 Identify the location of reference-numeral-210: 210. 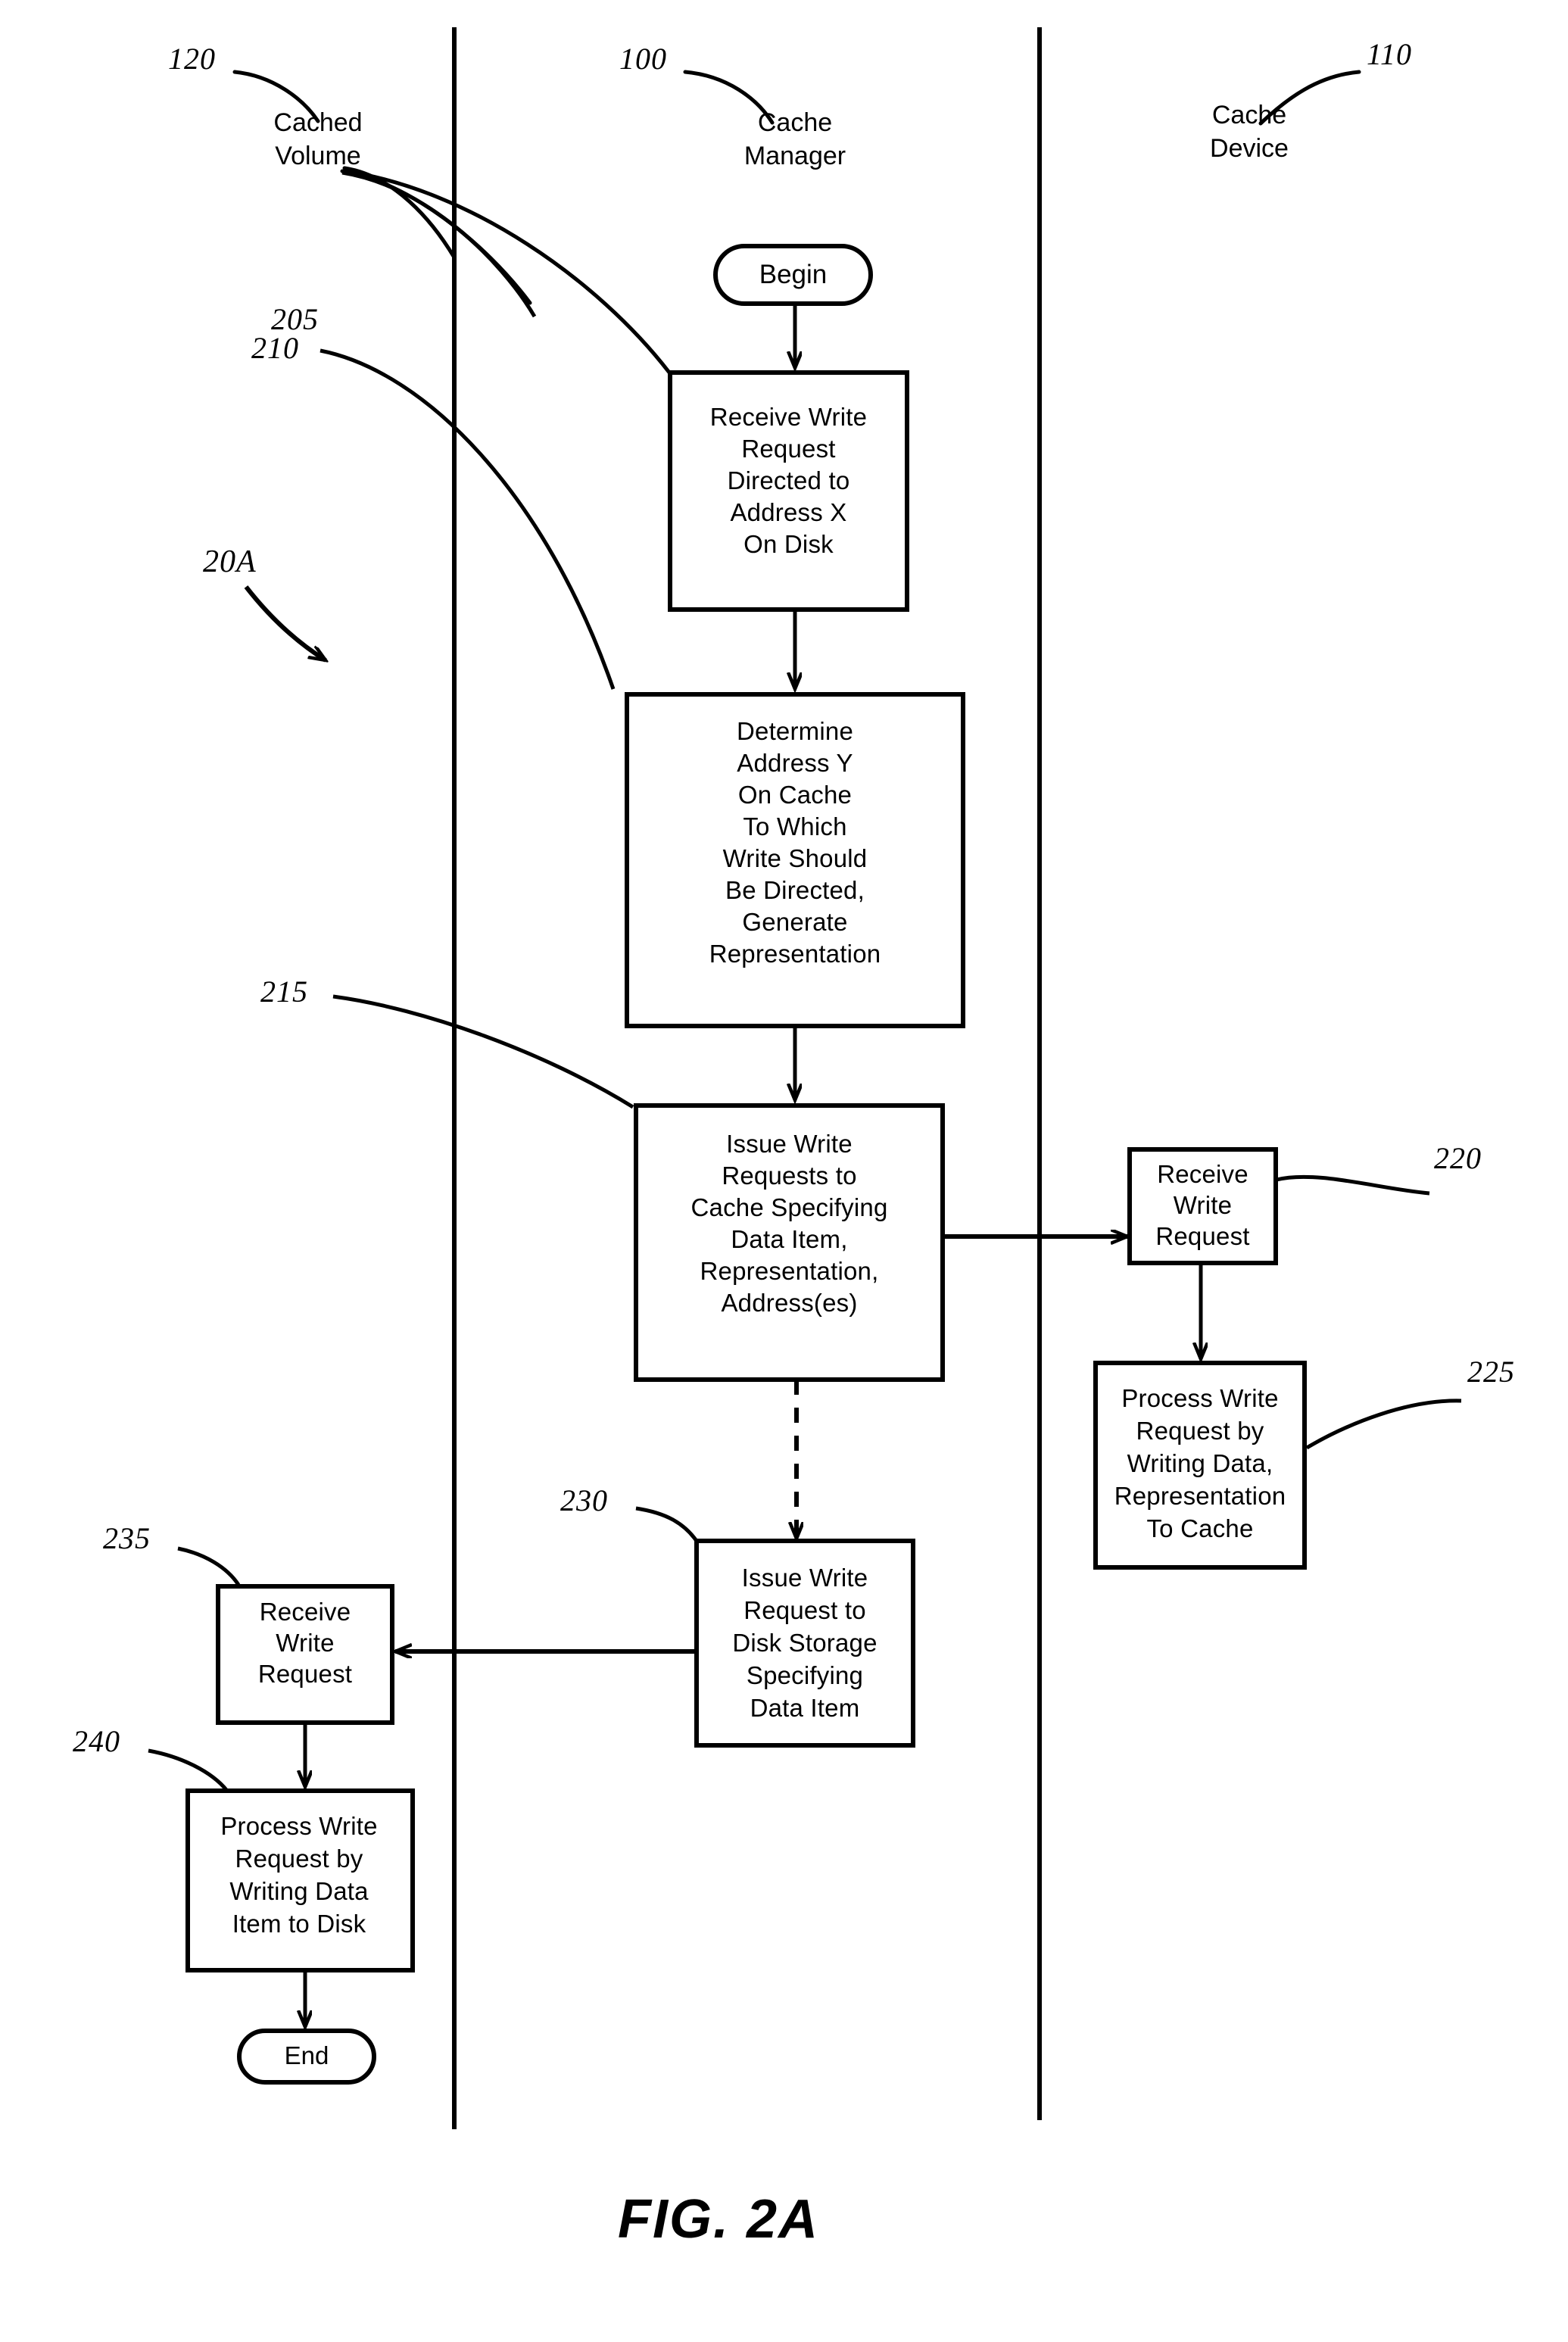
(275, 348).